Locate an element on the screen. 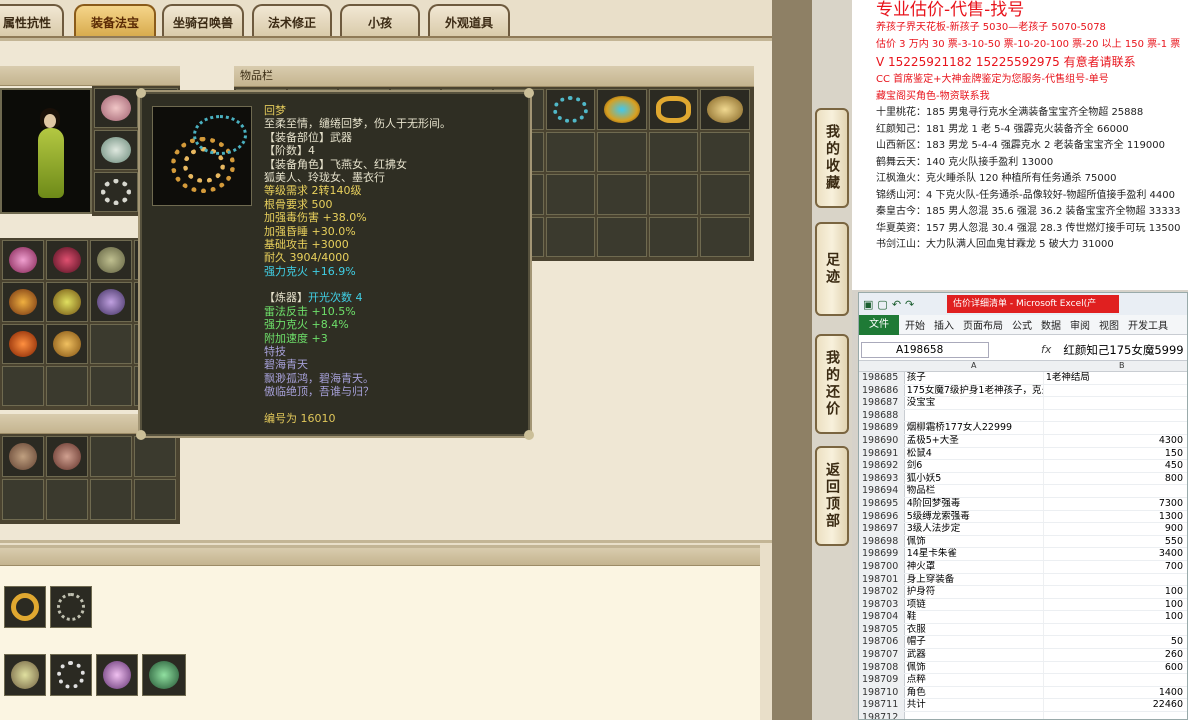  cell-b: 700 is located at coordinates (1115, 567).